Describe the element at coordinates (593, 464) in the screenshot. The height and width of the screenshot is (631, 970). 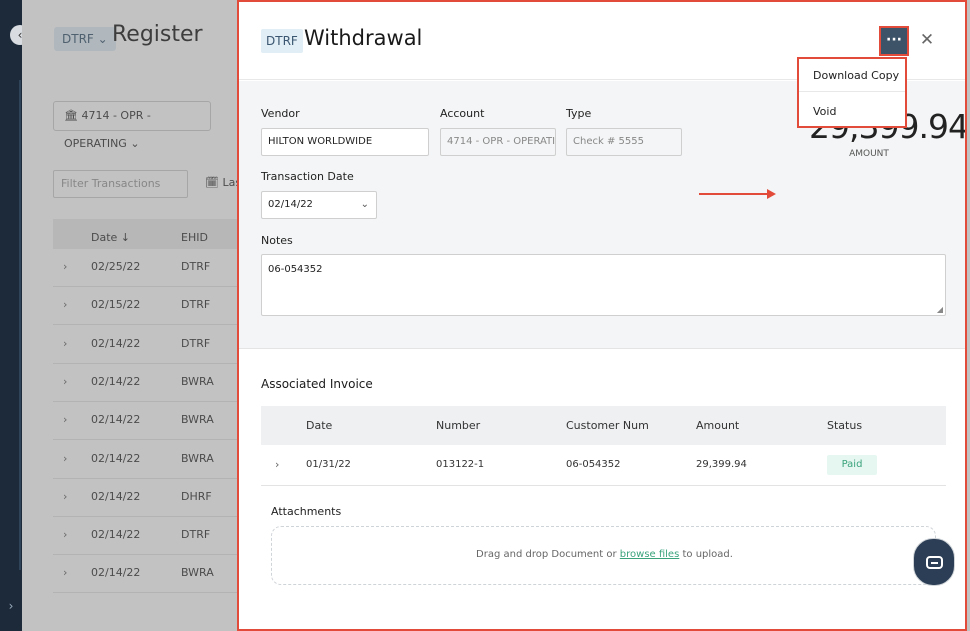
I see `invoice-customer-num: 06-054352` at that location.